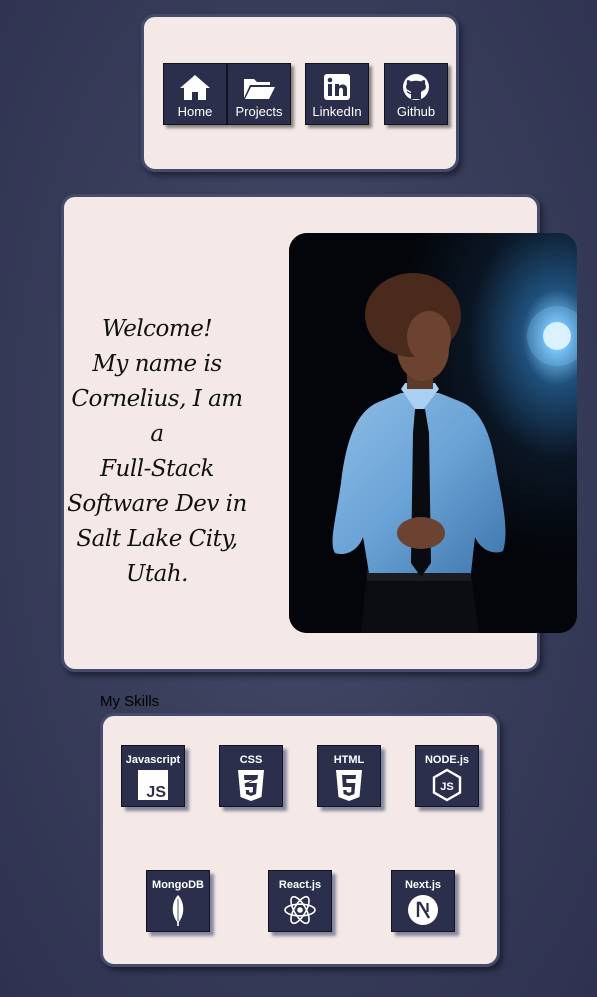 Image resolution: width=597 pixels, height=997 pixels. Describe the element at coordinates (446, 760) in the screenshot. I see `skill-label: NODE.js` at that location.